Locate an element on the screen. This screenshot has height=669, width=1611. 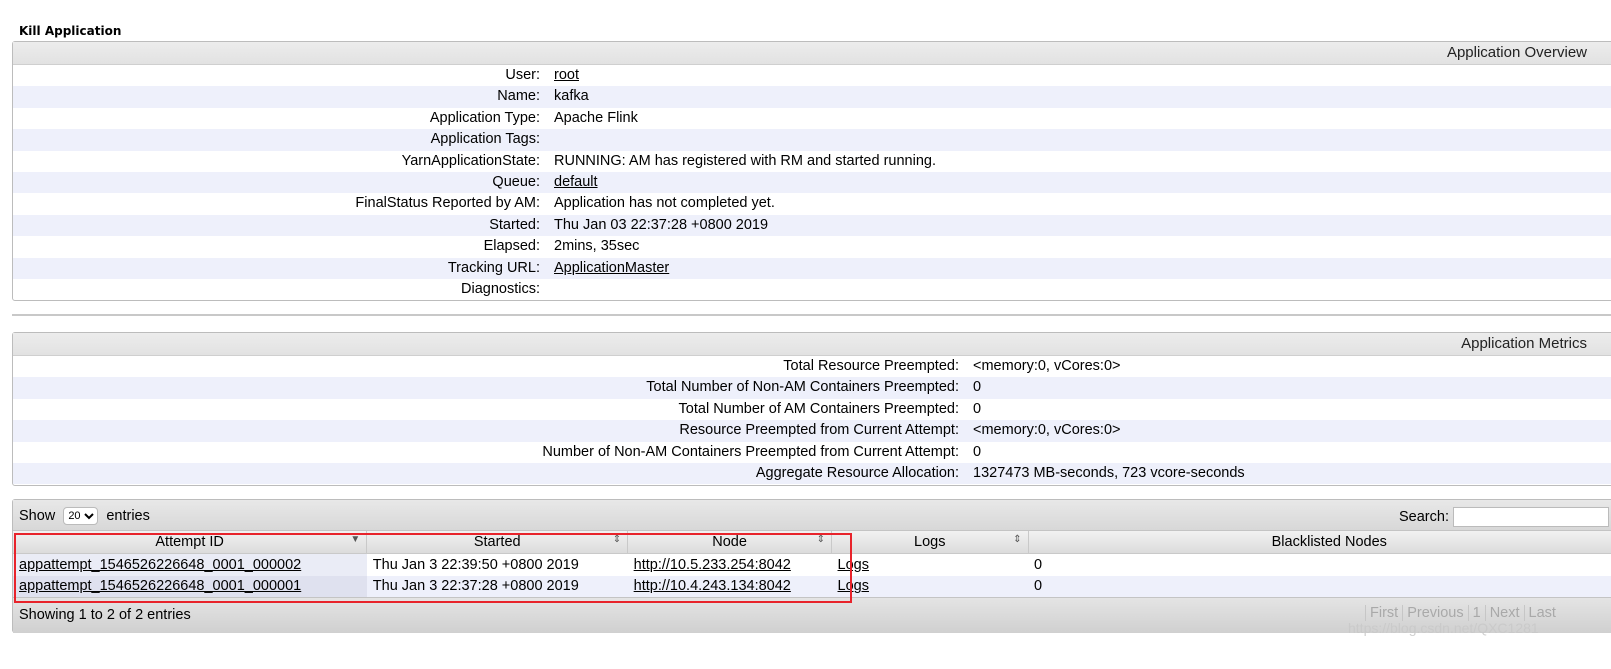
overview-row: Started: Thu Jan 03 22:37:28 +0800 2019 is located at coordinates (812, 225).